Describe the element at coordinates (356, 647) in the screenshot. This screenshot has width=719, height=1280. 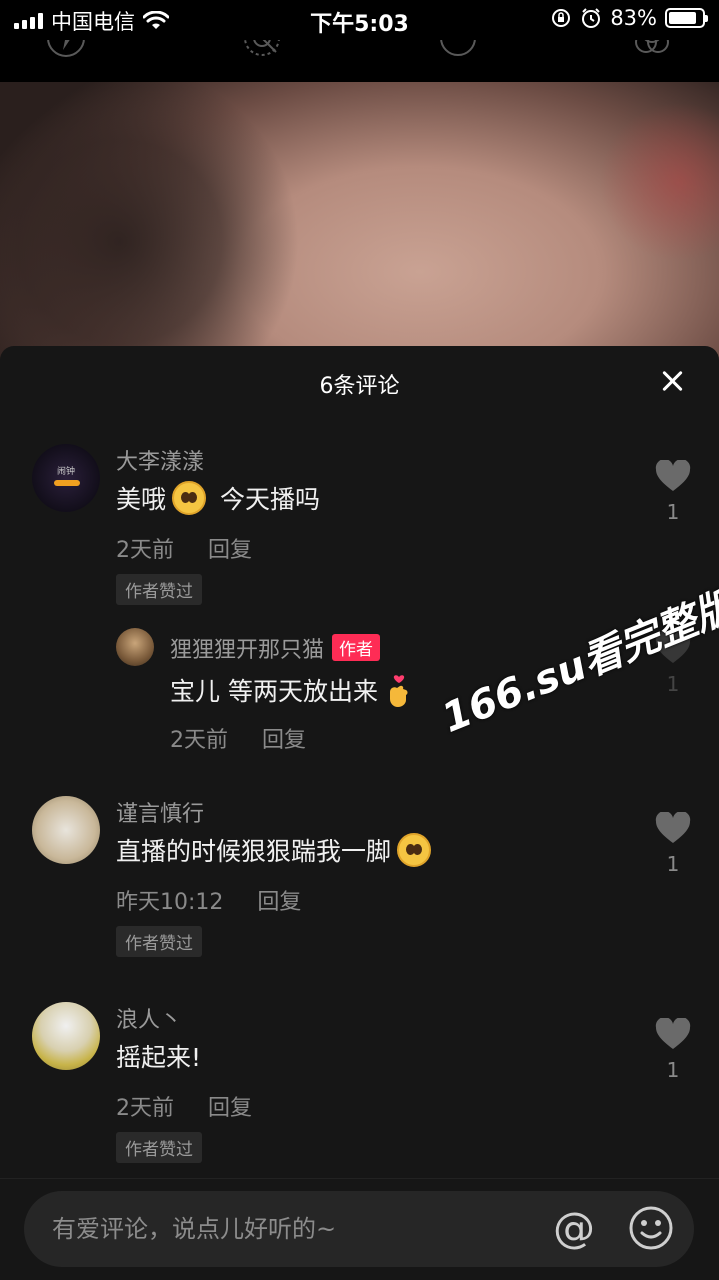
I see `author-badge: 作者` at that location.